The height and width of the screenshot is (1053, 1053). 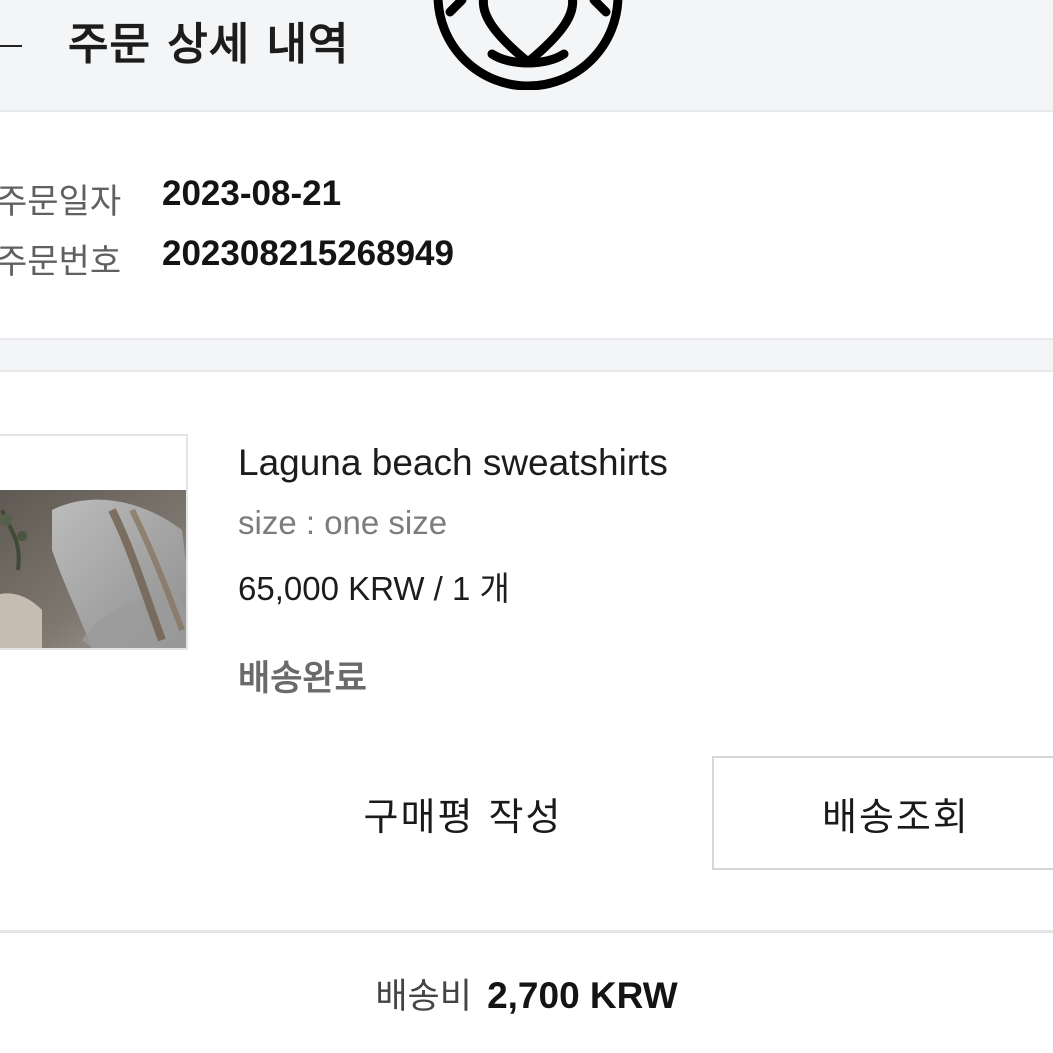 I want to click on shipping-fee-row: 배송비 2,700 KRW, so click(x=526, y=993).